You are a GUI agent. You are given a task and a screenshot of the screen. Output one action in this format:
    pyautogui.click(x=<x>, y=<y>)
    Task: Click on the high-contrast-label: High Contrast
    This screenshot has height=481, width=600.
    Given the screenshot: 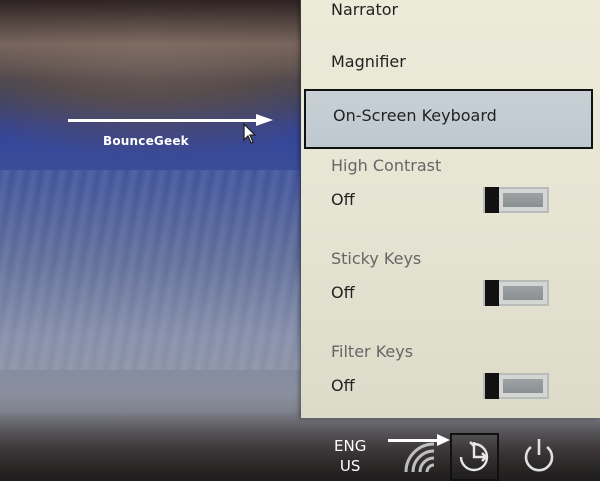 What is the action you would take?
    pyautogui.click(x=386, y=165)
    